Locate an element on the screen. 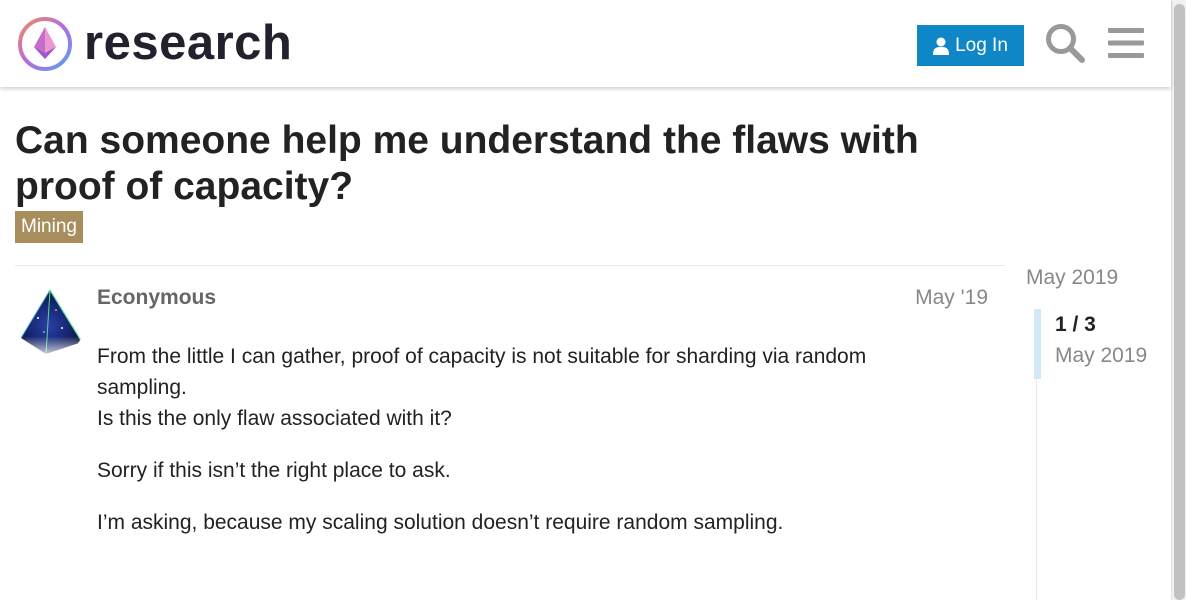 The height and width of the screenshot is (600, 1186). site-header: research Log In is located at coordinates (585, 43).